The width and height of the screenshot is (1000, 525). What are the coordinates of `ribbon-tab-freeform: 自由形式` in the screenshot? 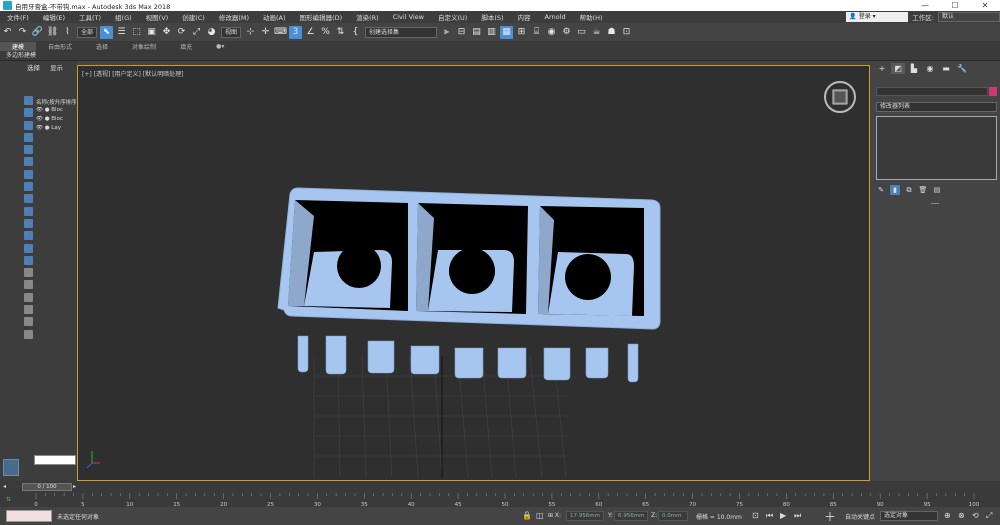 It's located at (60, 46).